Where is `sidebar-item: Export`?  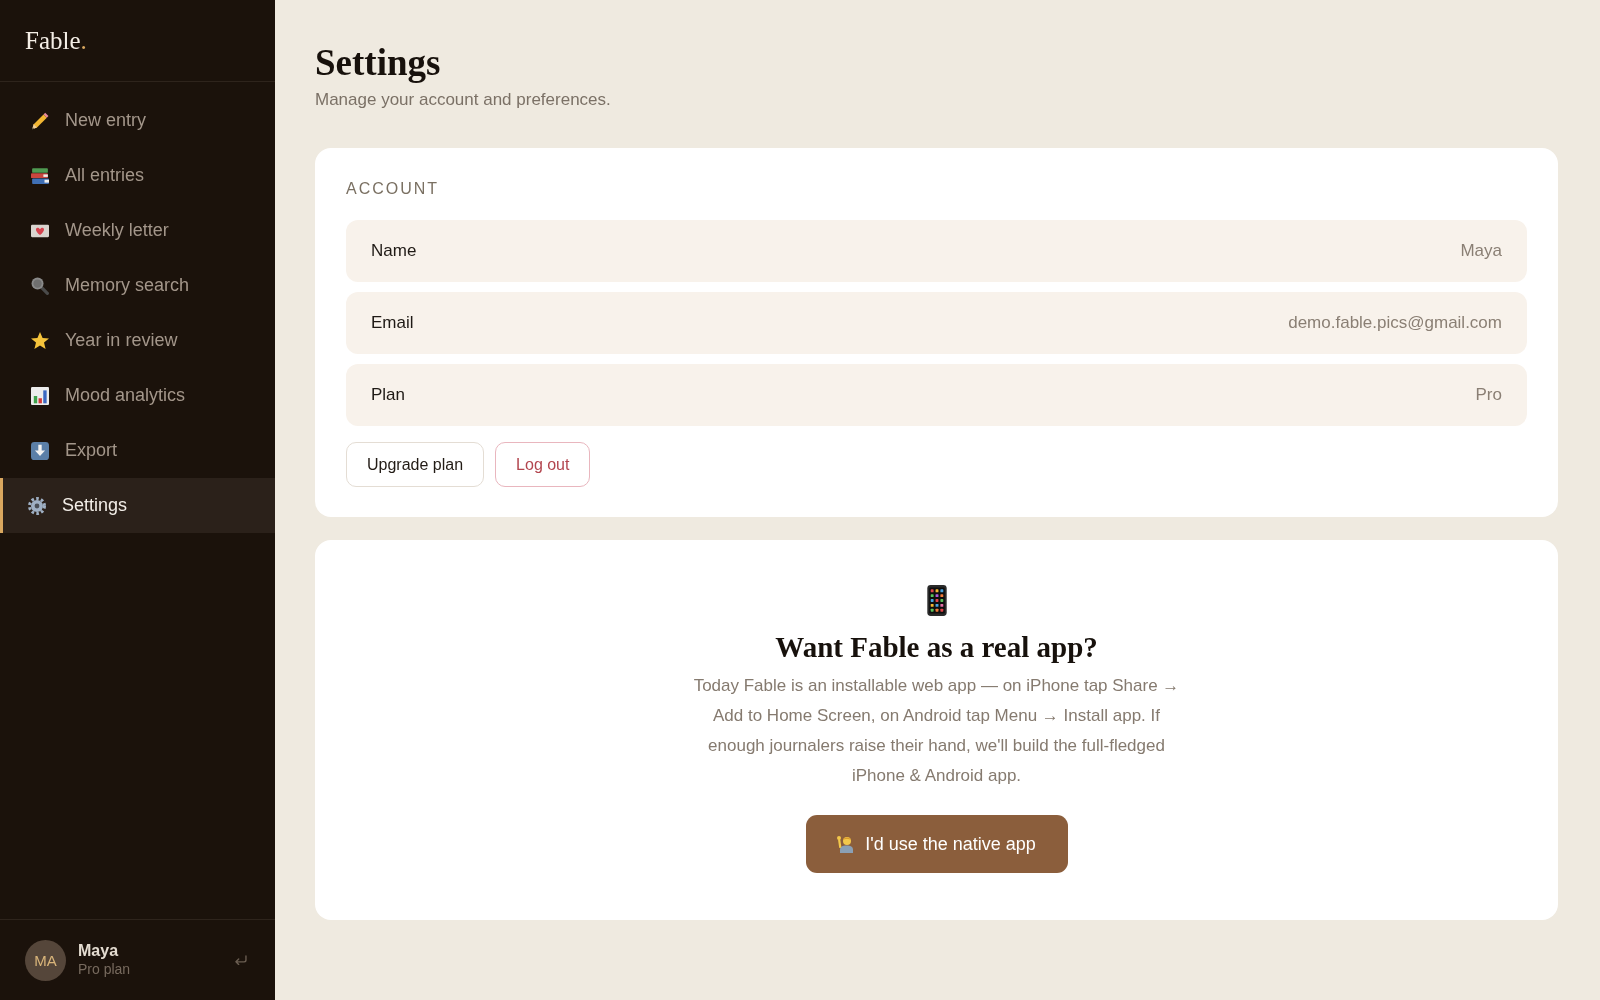 sidebar-item: Export is located at coordinates (137, 450).